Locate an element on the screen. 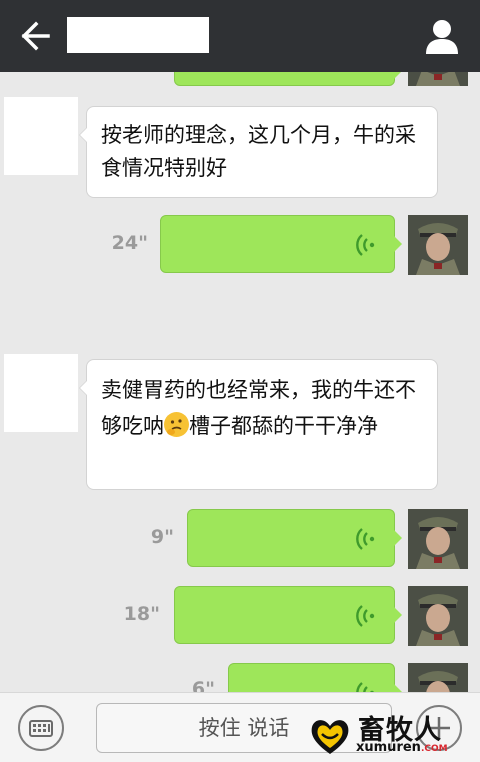  keyboard-icon is located at coordinates (41, 728).